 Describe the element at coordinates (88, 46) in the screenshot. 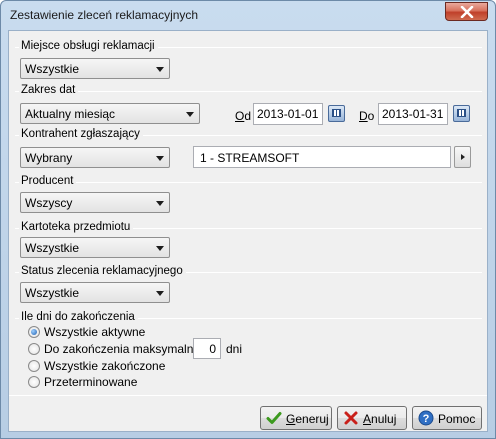

I see `group-label-service-location: Miejsce obsługi reklamacji` at that location.